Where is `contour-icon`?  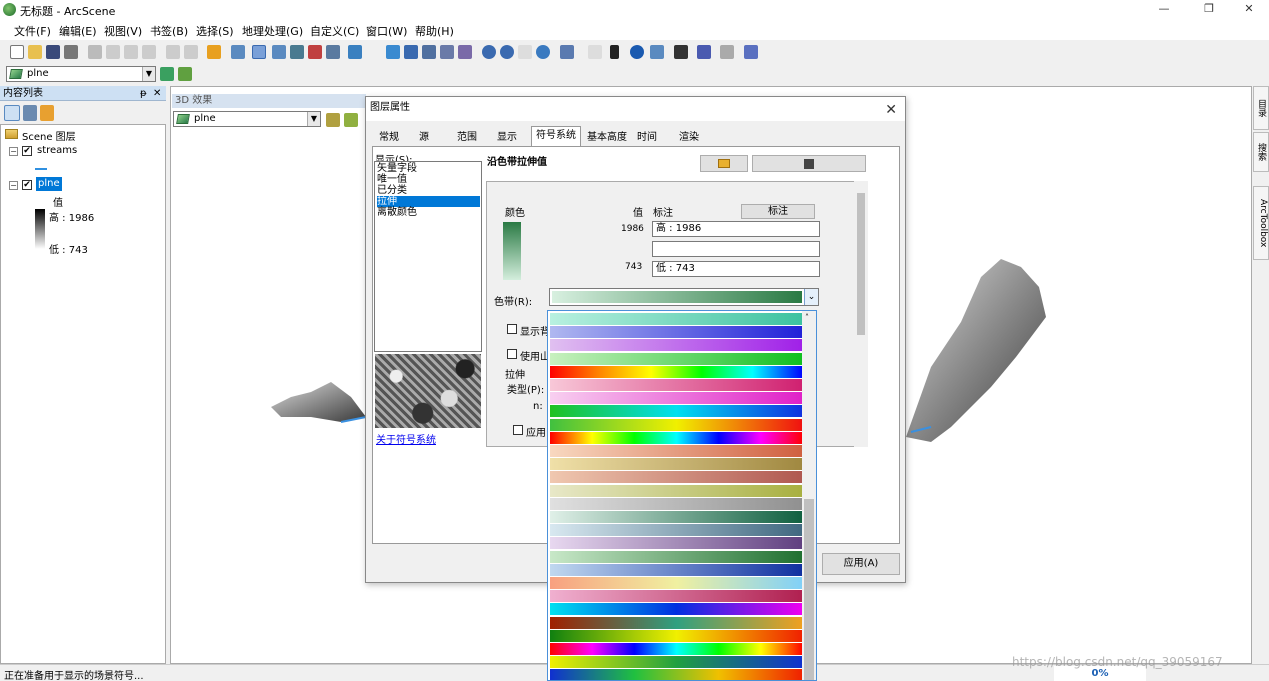 contour-icon is located at coordinates (167, 74).